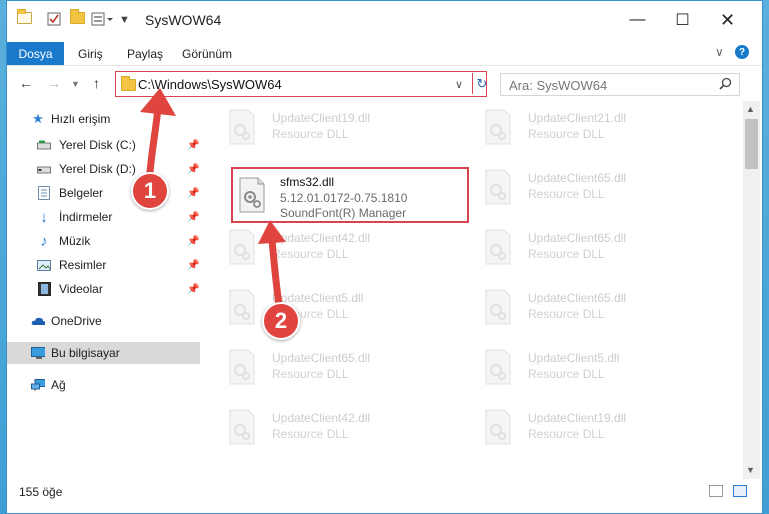 The image size is (769, 514). I want to click on step-badge-2: 2, so click(281, 321).